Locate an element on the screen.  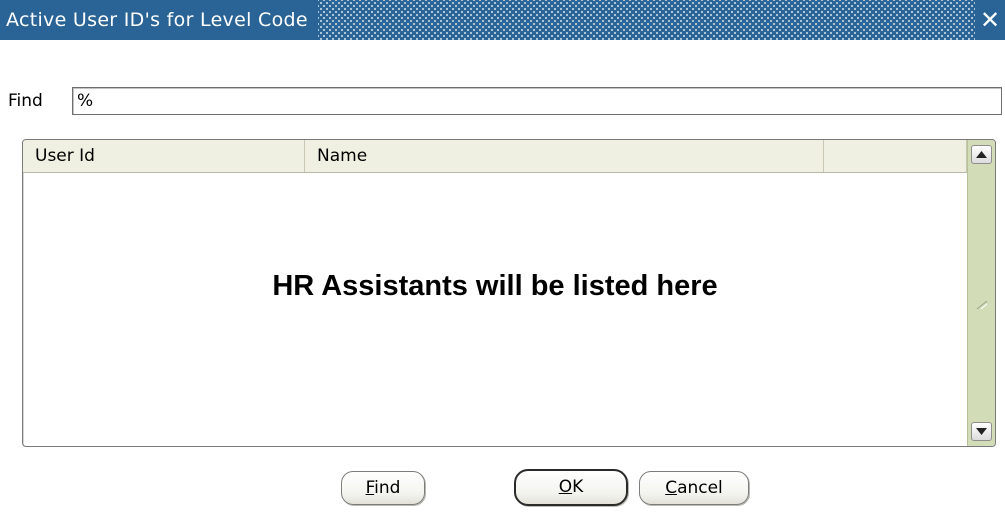
cancel-button-mnemonic: C is located at coordinates (671, 488).